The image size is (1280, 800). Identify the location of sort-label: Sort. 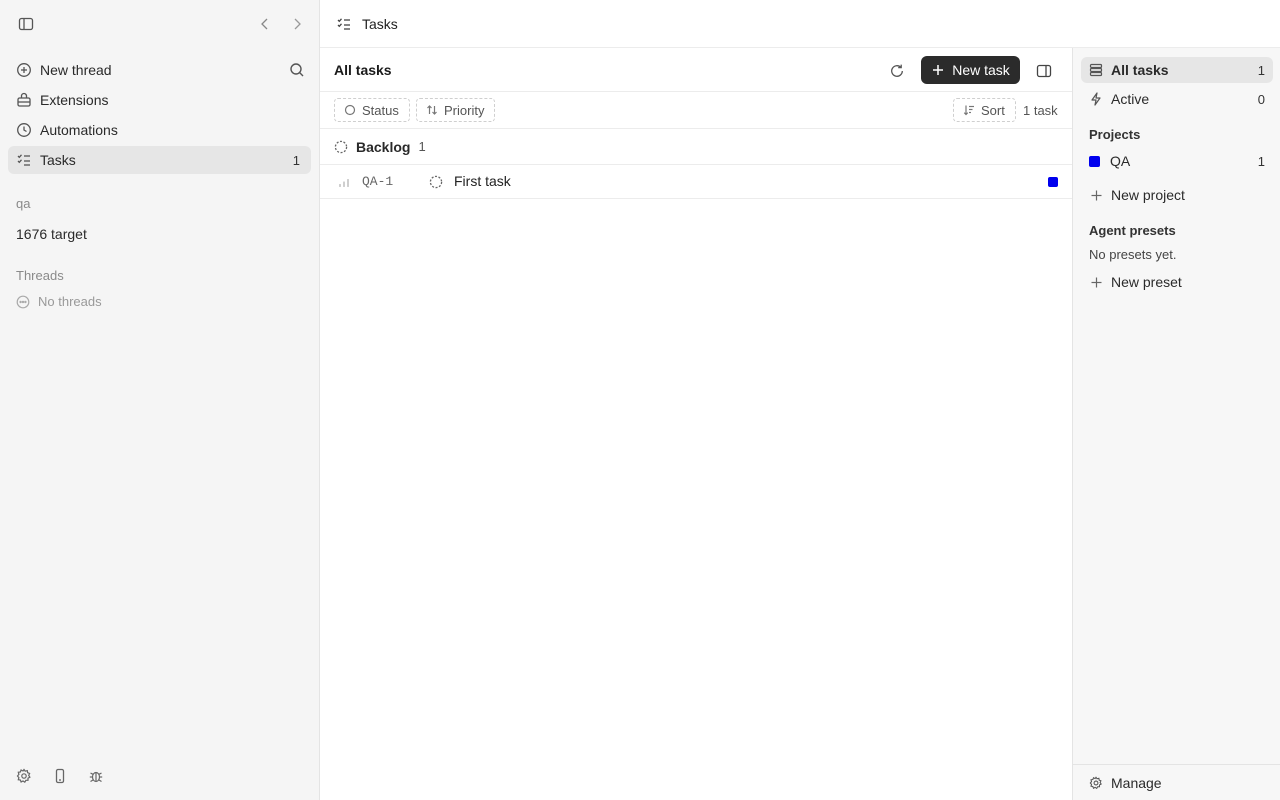
(993, 110).